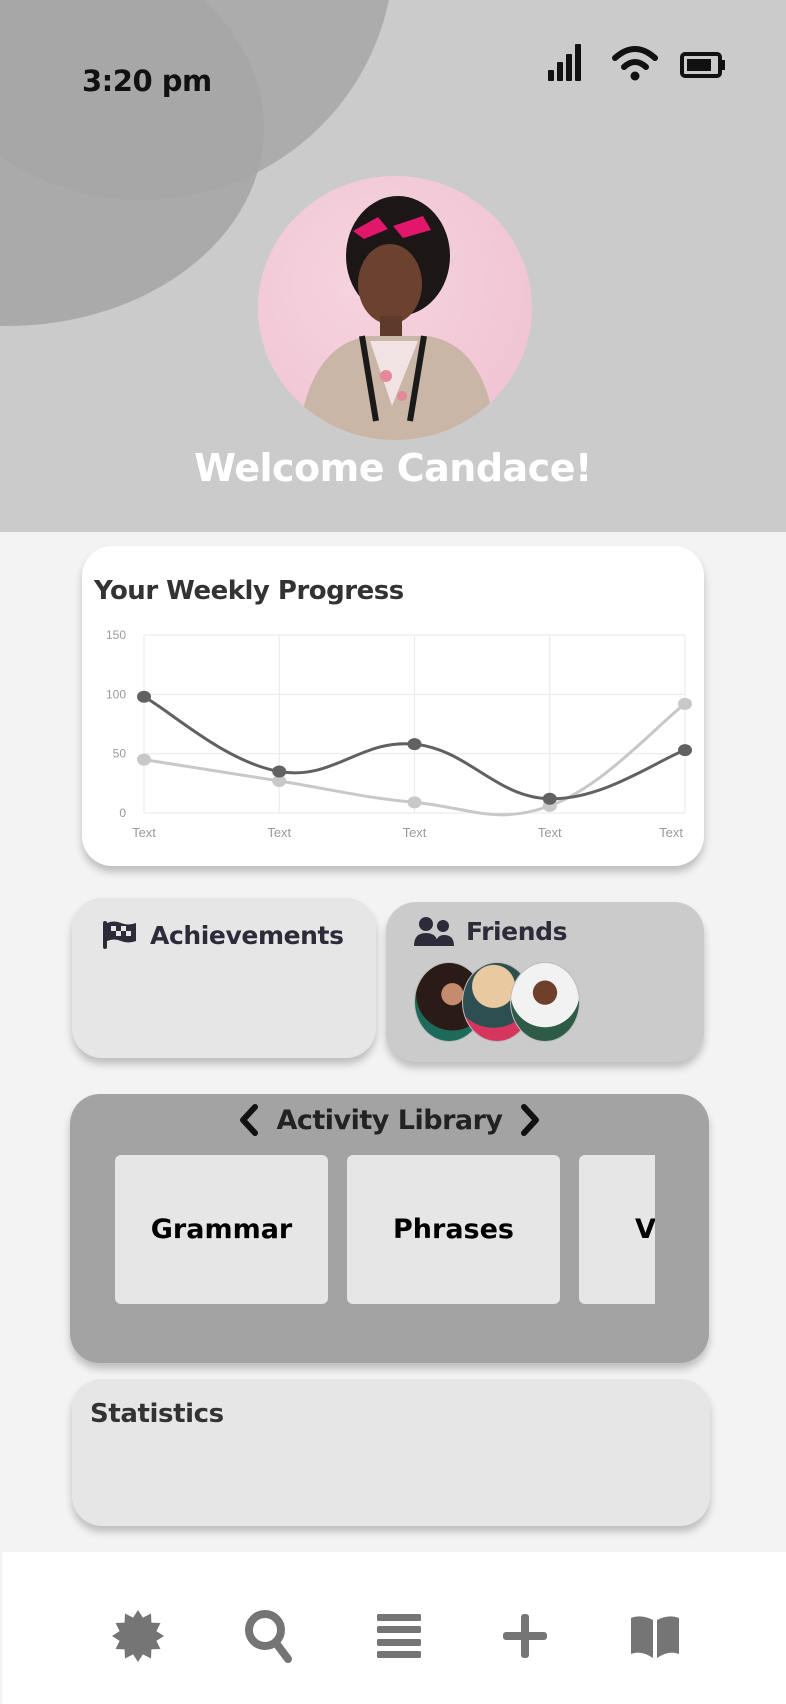  I want to click on friends-title: Friends, so click(517, 931).